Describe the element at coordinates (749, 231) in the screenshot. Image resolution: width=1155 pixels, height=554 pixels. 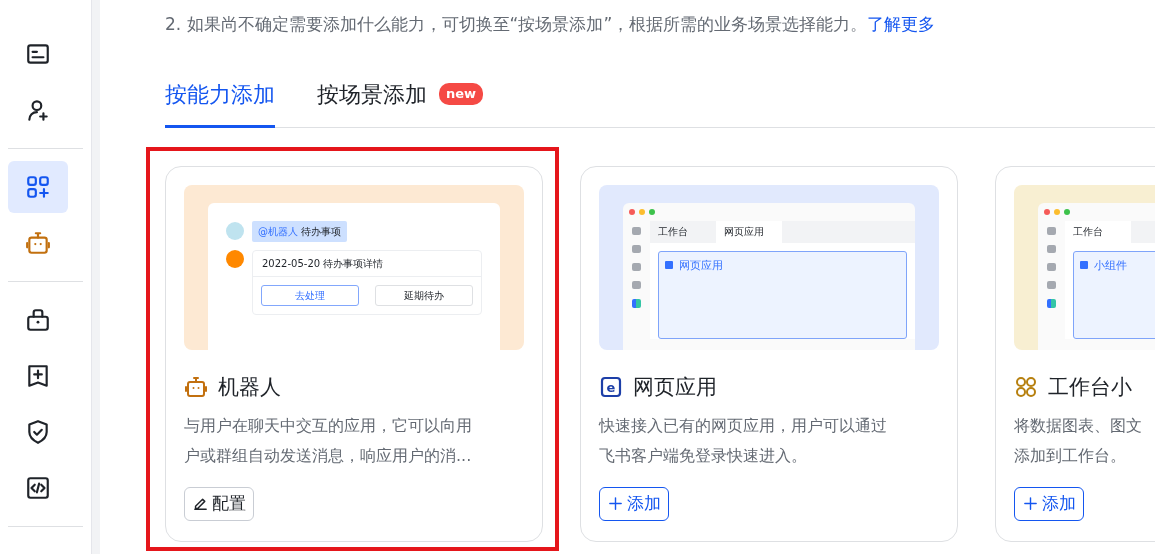
I see `tab-label: 网页应用` at that location.